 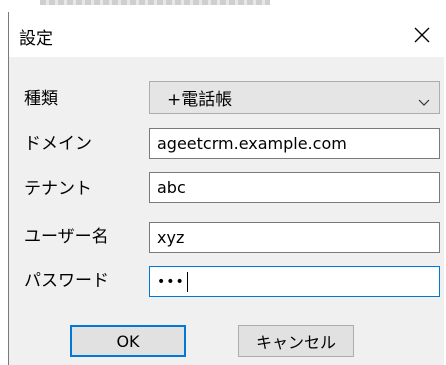 I want to click on domain-field-value: ageetcrm.example.com, so click(x=252, y=143).